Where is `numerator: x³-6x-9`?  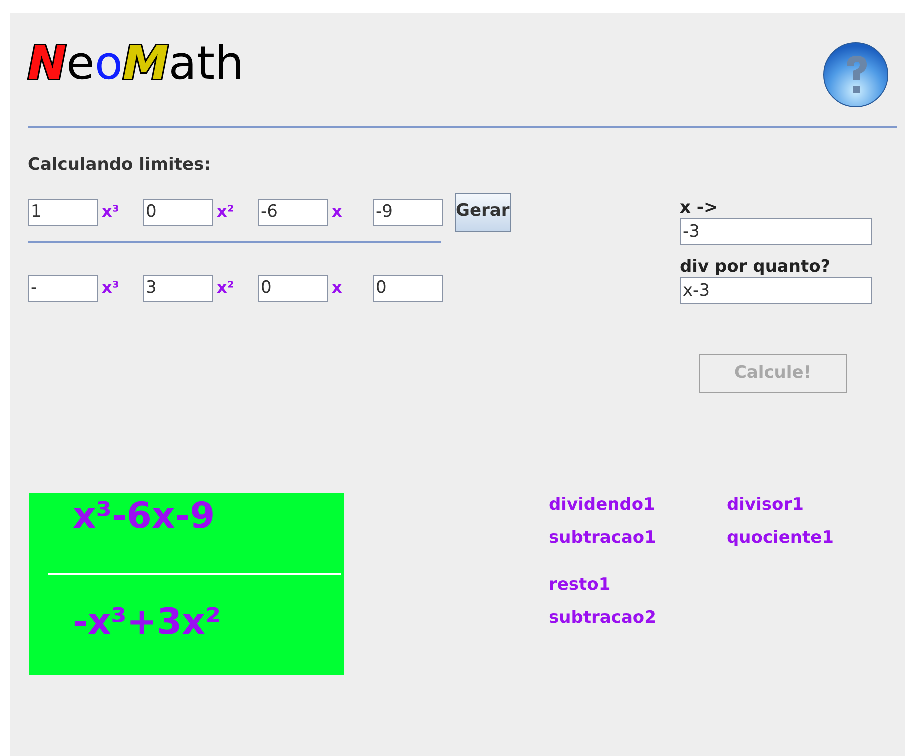
numerator: x³-6x-9 is located at coordinates (144, 517).